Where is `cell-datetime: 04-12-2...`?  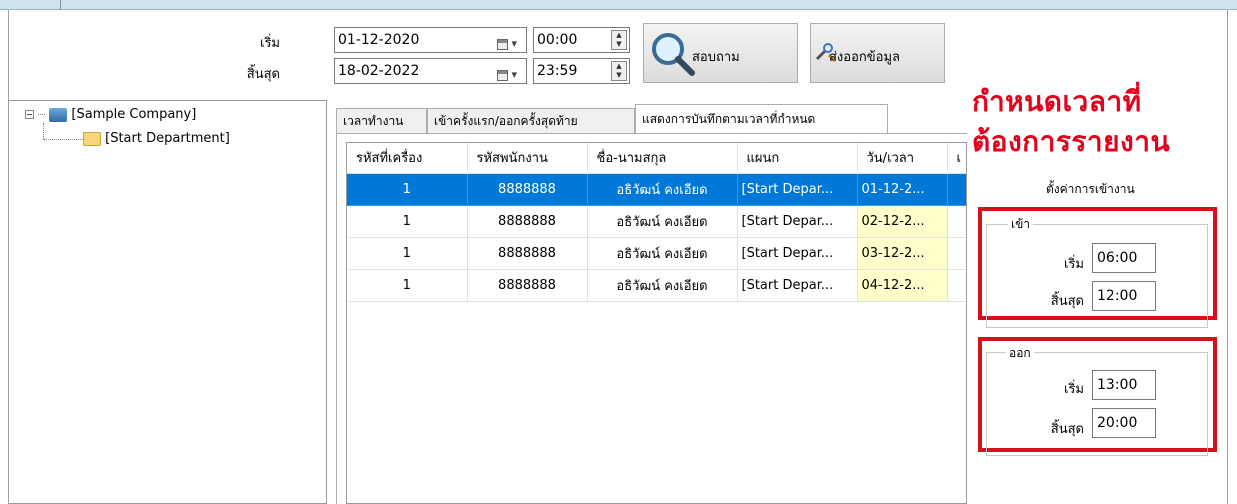
cell-datetime: 04-12-2... is located at coordinates (902, 285).